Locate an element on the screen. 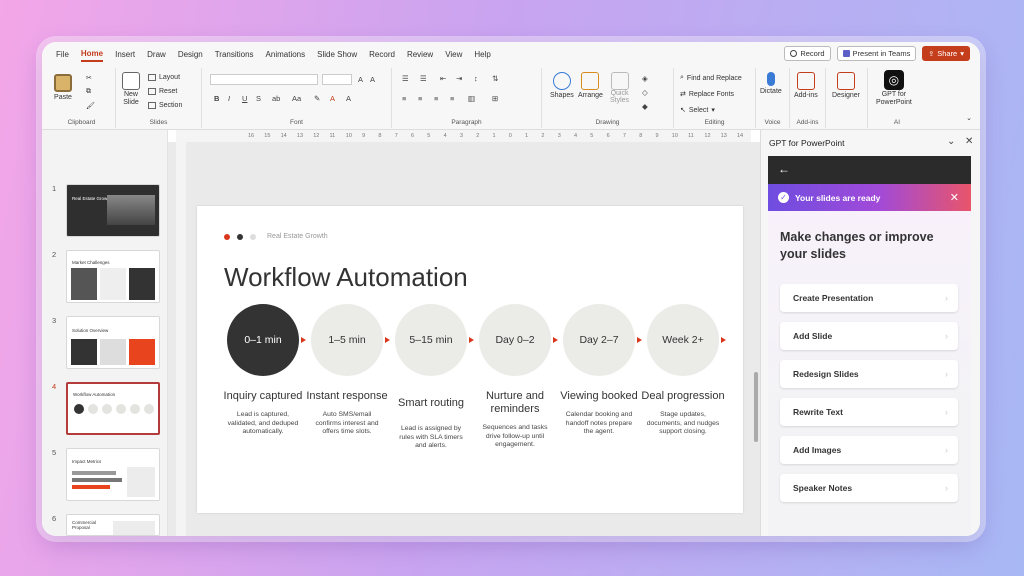  decrease-indent-icon: ⇤ is located at coordinates (443, 78).